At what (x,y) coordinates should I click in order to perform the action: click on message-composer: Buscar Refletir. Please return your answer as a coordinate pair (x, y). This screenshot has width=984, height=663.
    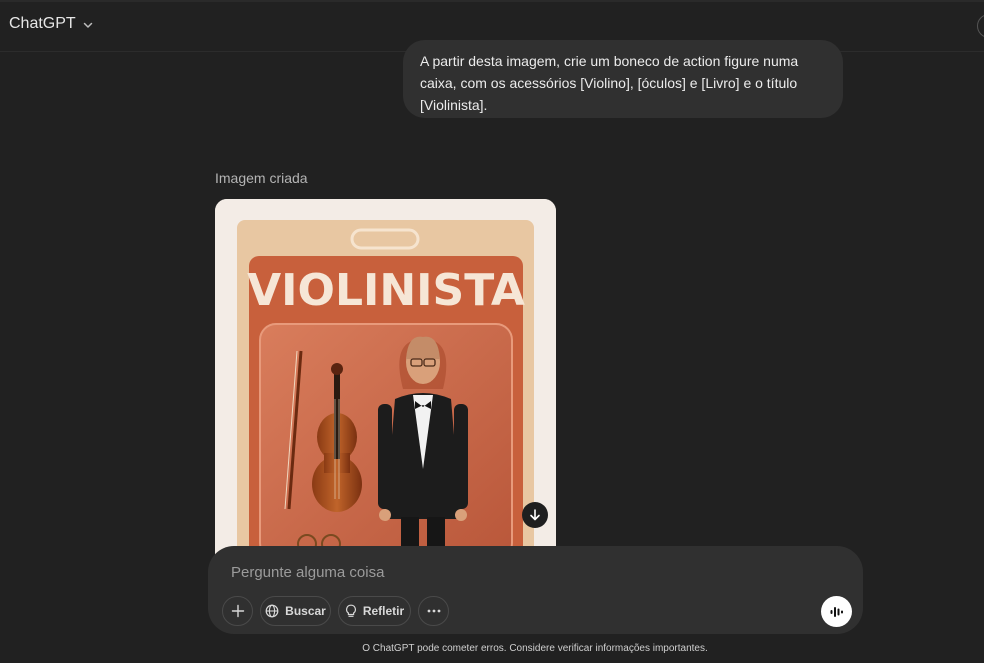
    Looking at the image, I should click on (535, 590).